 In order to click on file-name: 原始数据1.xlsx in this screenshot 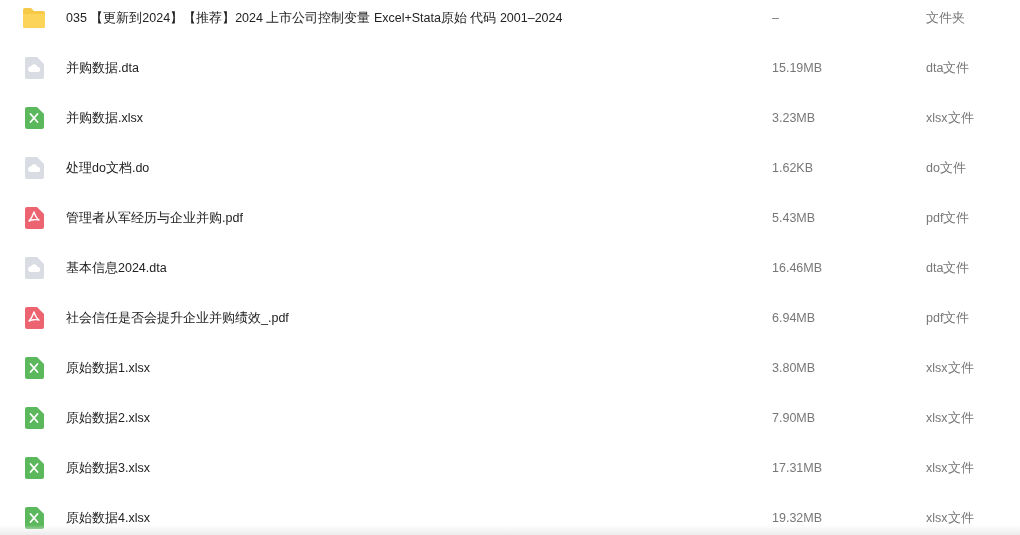, I will do `click(419, 368)`.